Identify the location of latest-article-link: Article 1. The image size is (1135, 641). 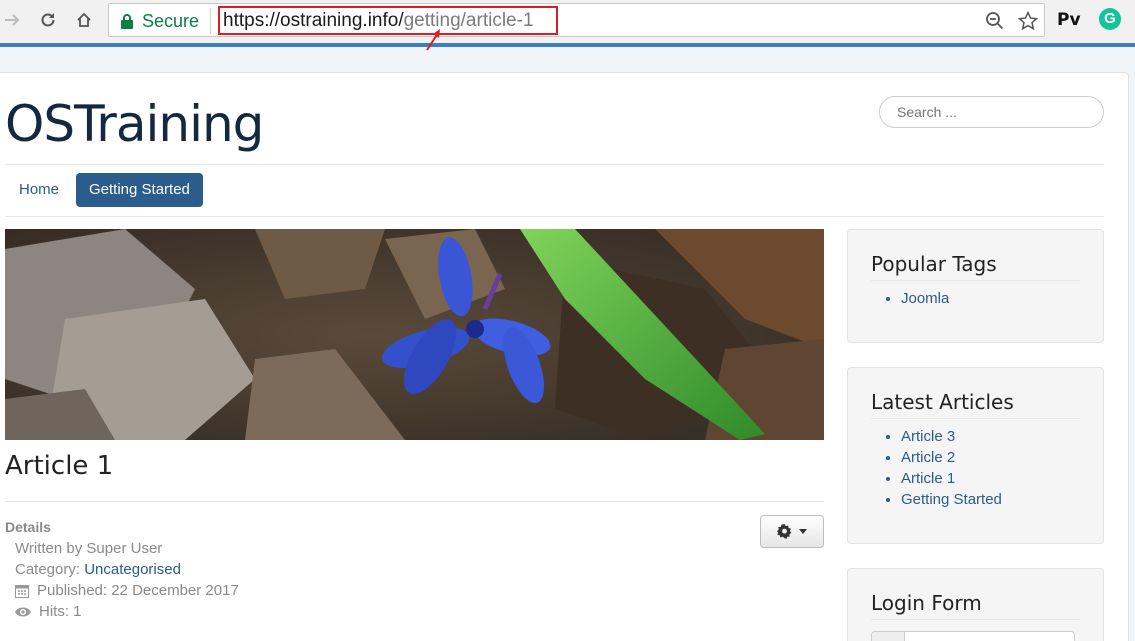
(928, 478).